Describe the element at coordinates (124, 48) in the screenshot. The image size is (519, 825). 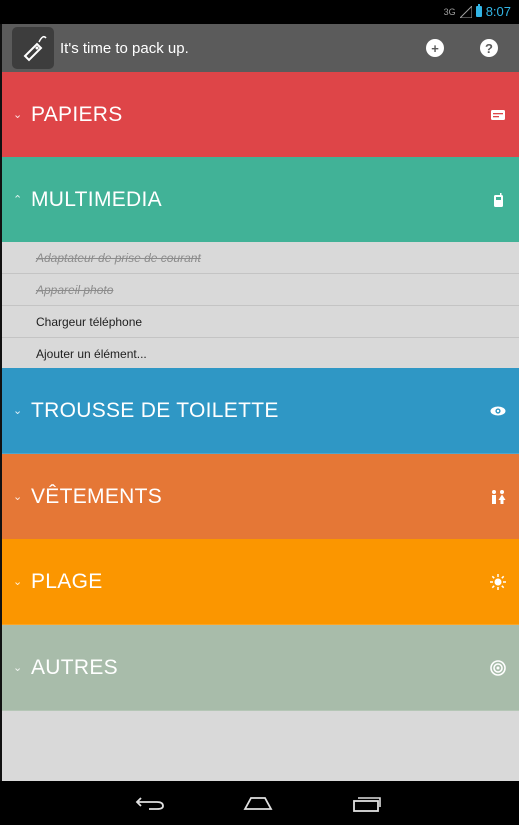
I see `app-title: It's time to pack up.` at that location.